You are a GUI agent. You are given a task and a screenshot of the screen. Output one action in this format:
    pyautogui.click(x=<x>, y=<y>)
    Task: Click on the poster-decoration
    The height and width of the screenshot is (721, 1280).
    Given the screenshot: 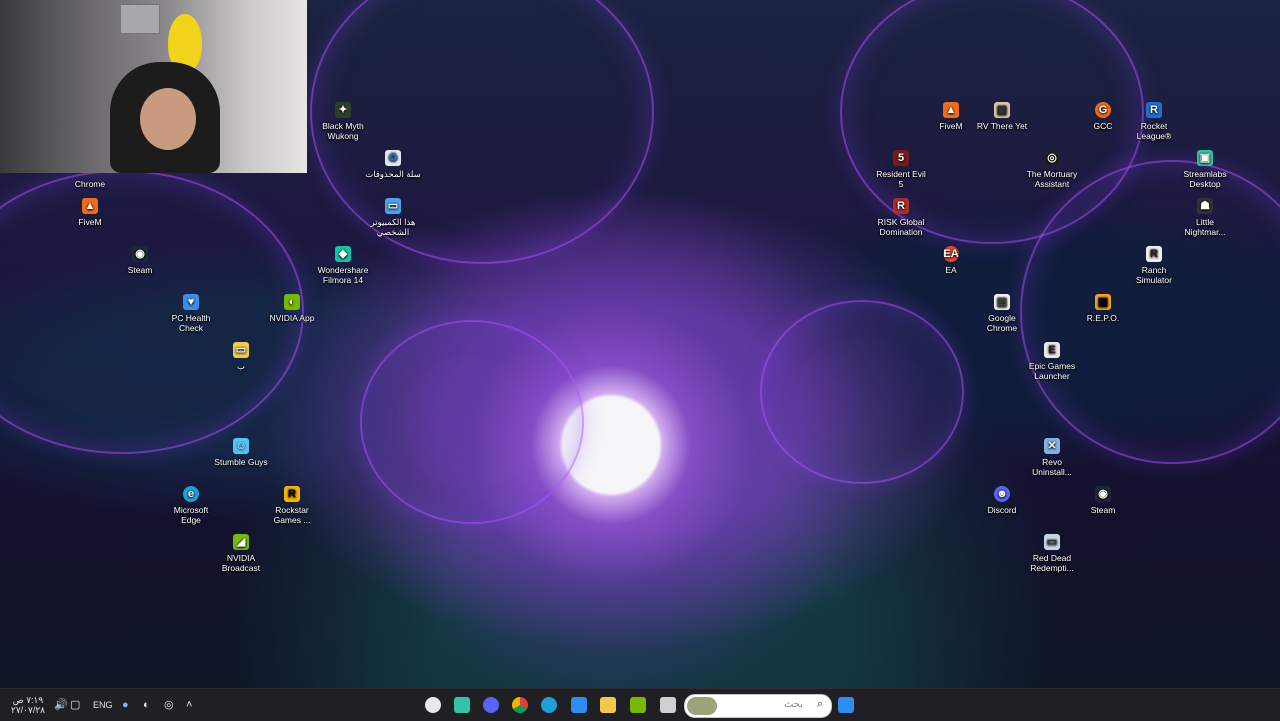 What is the action you would take?
    pyautogui.click(x=140, y=19)
    